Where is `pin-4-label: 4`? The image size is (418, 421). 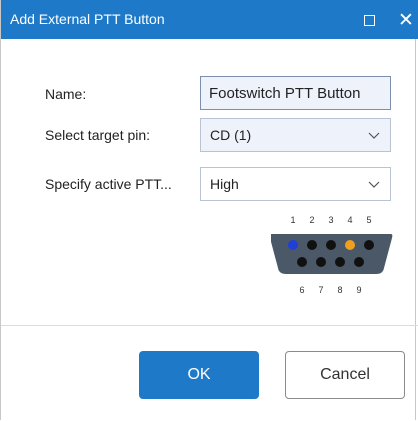
pin-4-label: 4 is located at coordinates (349, 220).